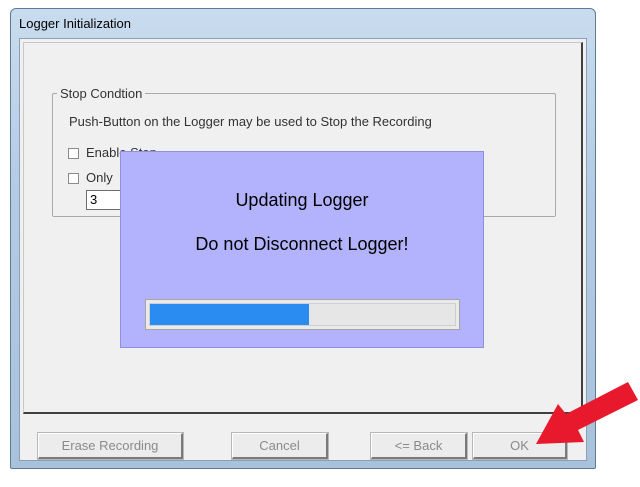 The height and width of the screenshot is (487, 640). Describe the element at coordinates (302, 200) in the screenshot. I see `updating-logger-message: Updating Logger` at that location.